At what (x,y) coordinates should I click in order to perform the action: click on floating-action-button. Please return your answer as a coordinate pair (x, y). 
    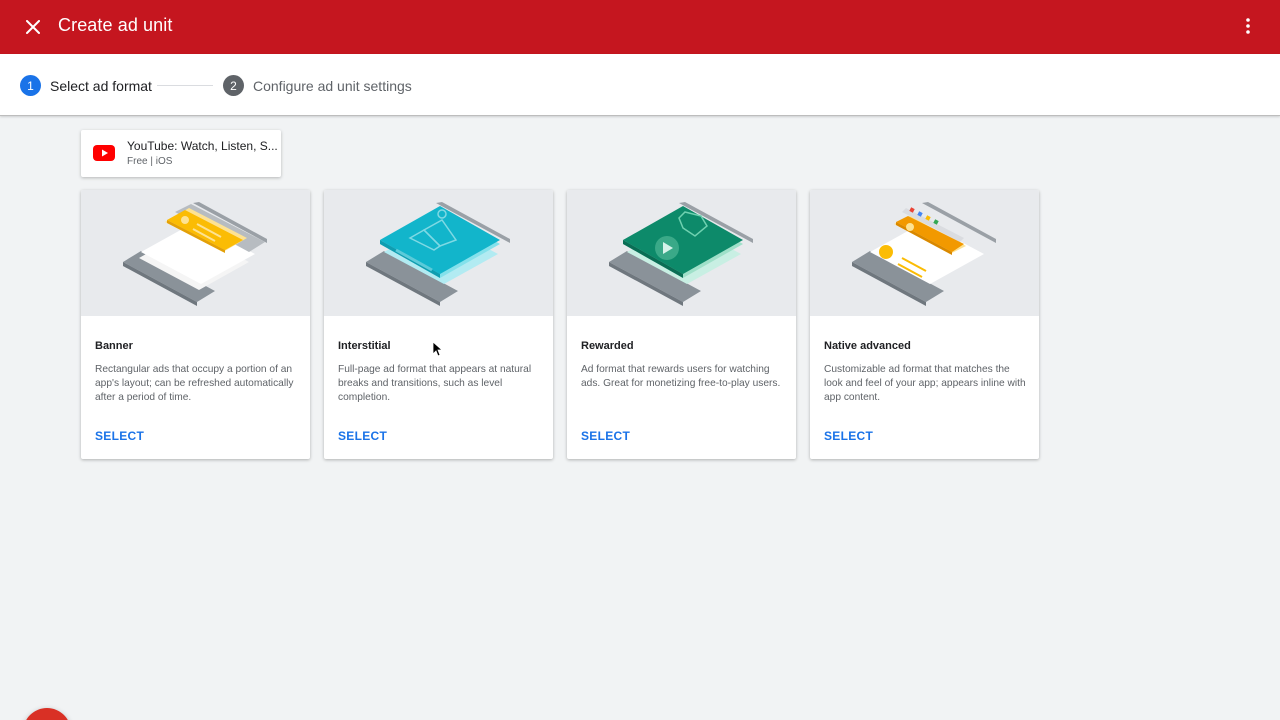
    Looking at the image, I should click on (47, 714).